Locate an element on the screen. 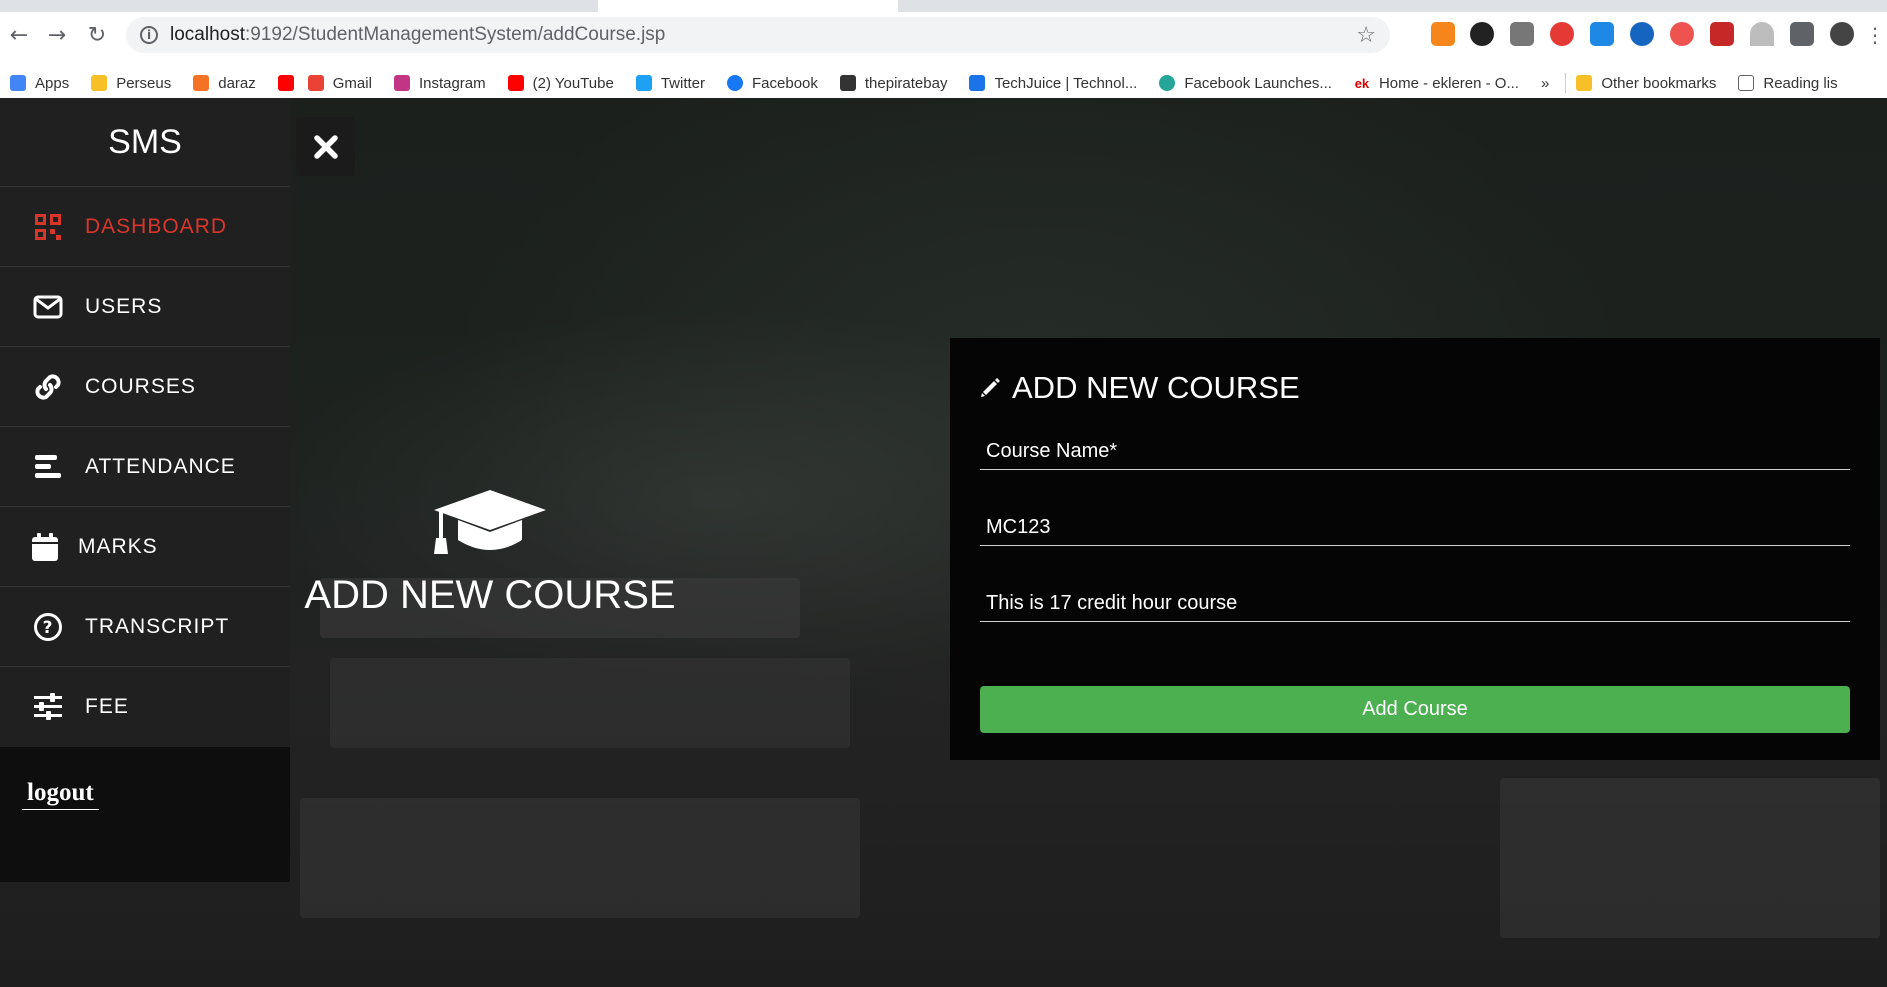 This screenshot has height=987, width=1887. close-sidebar-button is located at coordinates (325, 146).